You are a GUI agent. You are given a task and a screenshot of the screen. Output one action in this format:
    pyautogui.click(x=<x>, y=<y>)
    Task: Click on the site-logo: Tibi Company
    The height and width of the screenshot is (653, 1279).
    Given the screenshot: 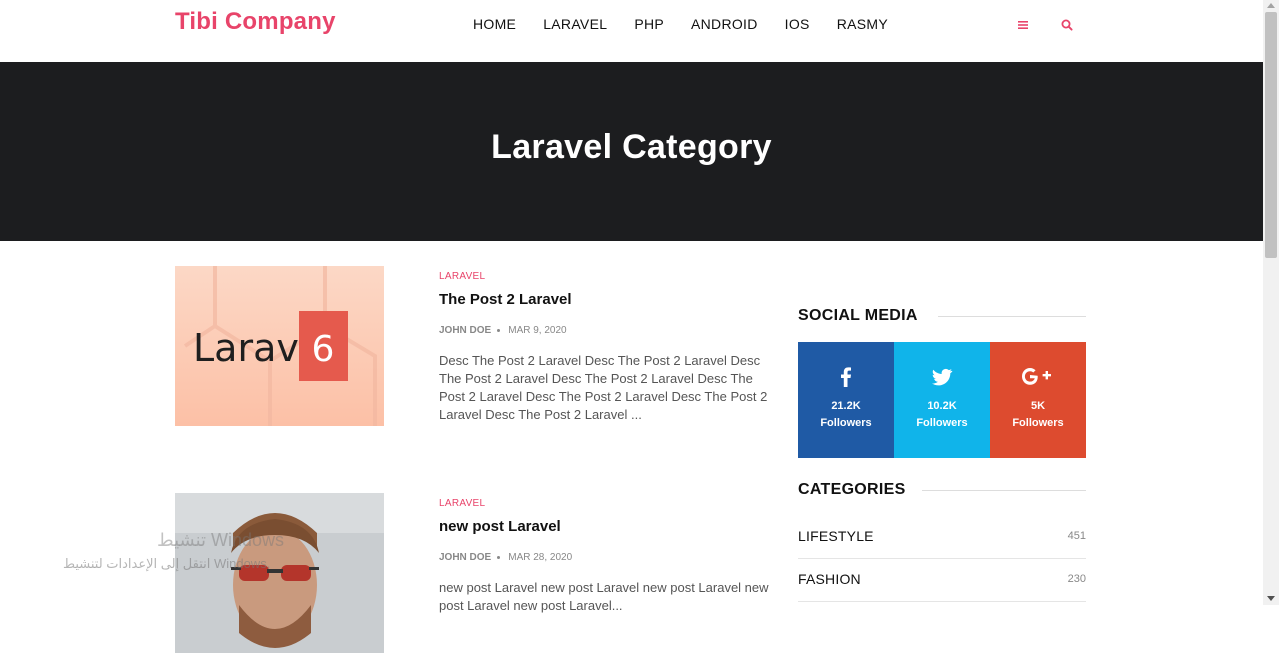 What is the action you would take?
    pyautogui.click(x=255, y=22)
    